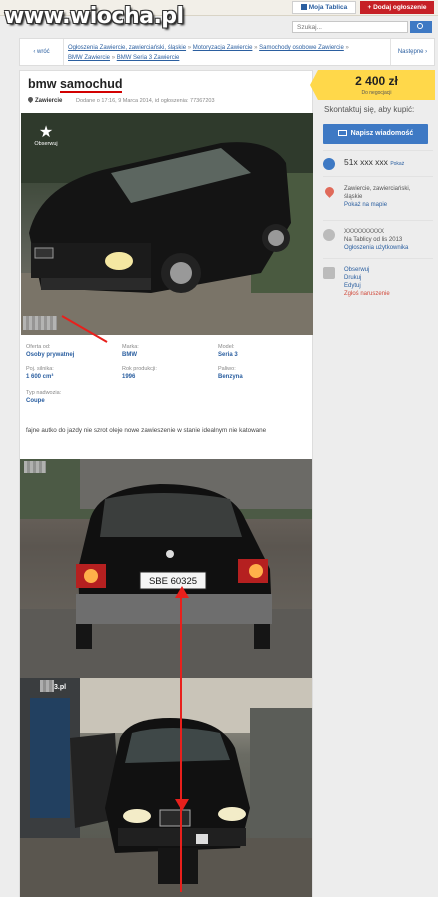 This screenshot has width=438, height=897. I want to click on contact-heading: Skontaktuj się, aby kupić:, so click(369, 109).